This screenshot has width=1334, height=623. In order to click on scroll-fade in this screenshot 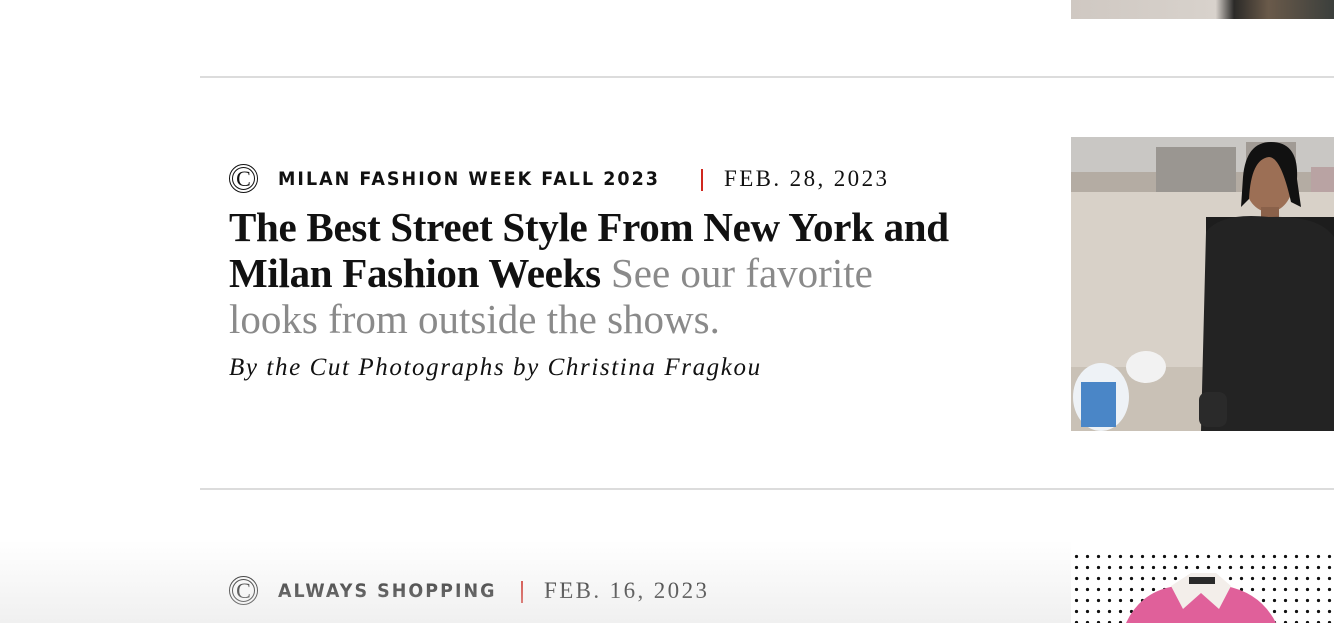, I will do `click(535, 581)`.